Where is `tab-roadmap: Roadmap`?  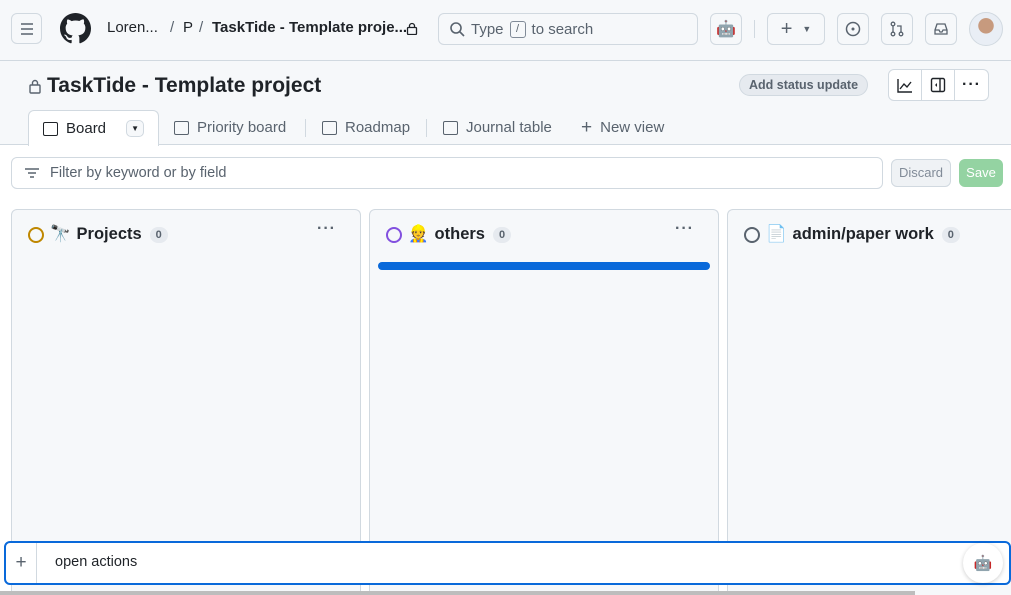 tab-roadmap: Roadmap is located at coordinates (366, 127).